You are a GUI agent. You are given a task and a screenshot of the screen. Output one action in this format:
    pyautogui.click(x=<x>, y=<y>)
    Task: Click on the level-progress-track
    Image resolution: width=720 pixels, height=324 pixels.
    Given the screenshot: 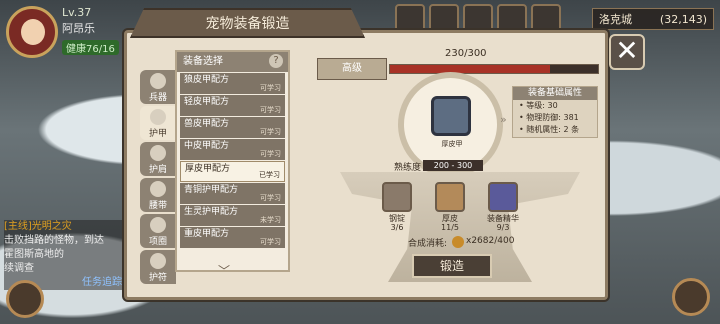 What is the action you would take?
    pyautogui.click(x=494, y=69)
    